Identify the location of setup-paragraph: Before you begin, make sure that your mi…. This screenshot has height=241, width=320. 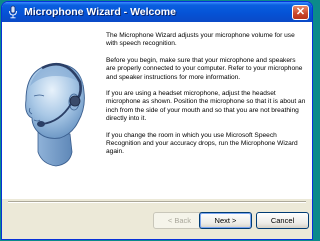
(204, 68).